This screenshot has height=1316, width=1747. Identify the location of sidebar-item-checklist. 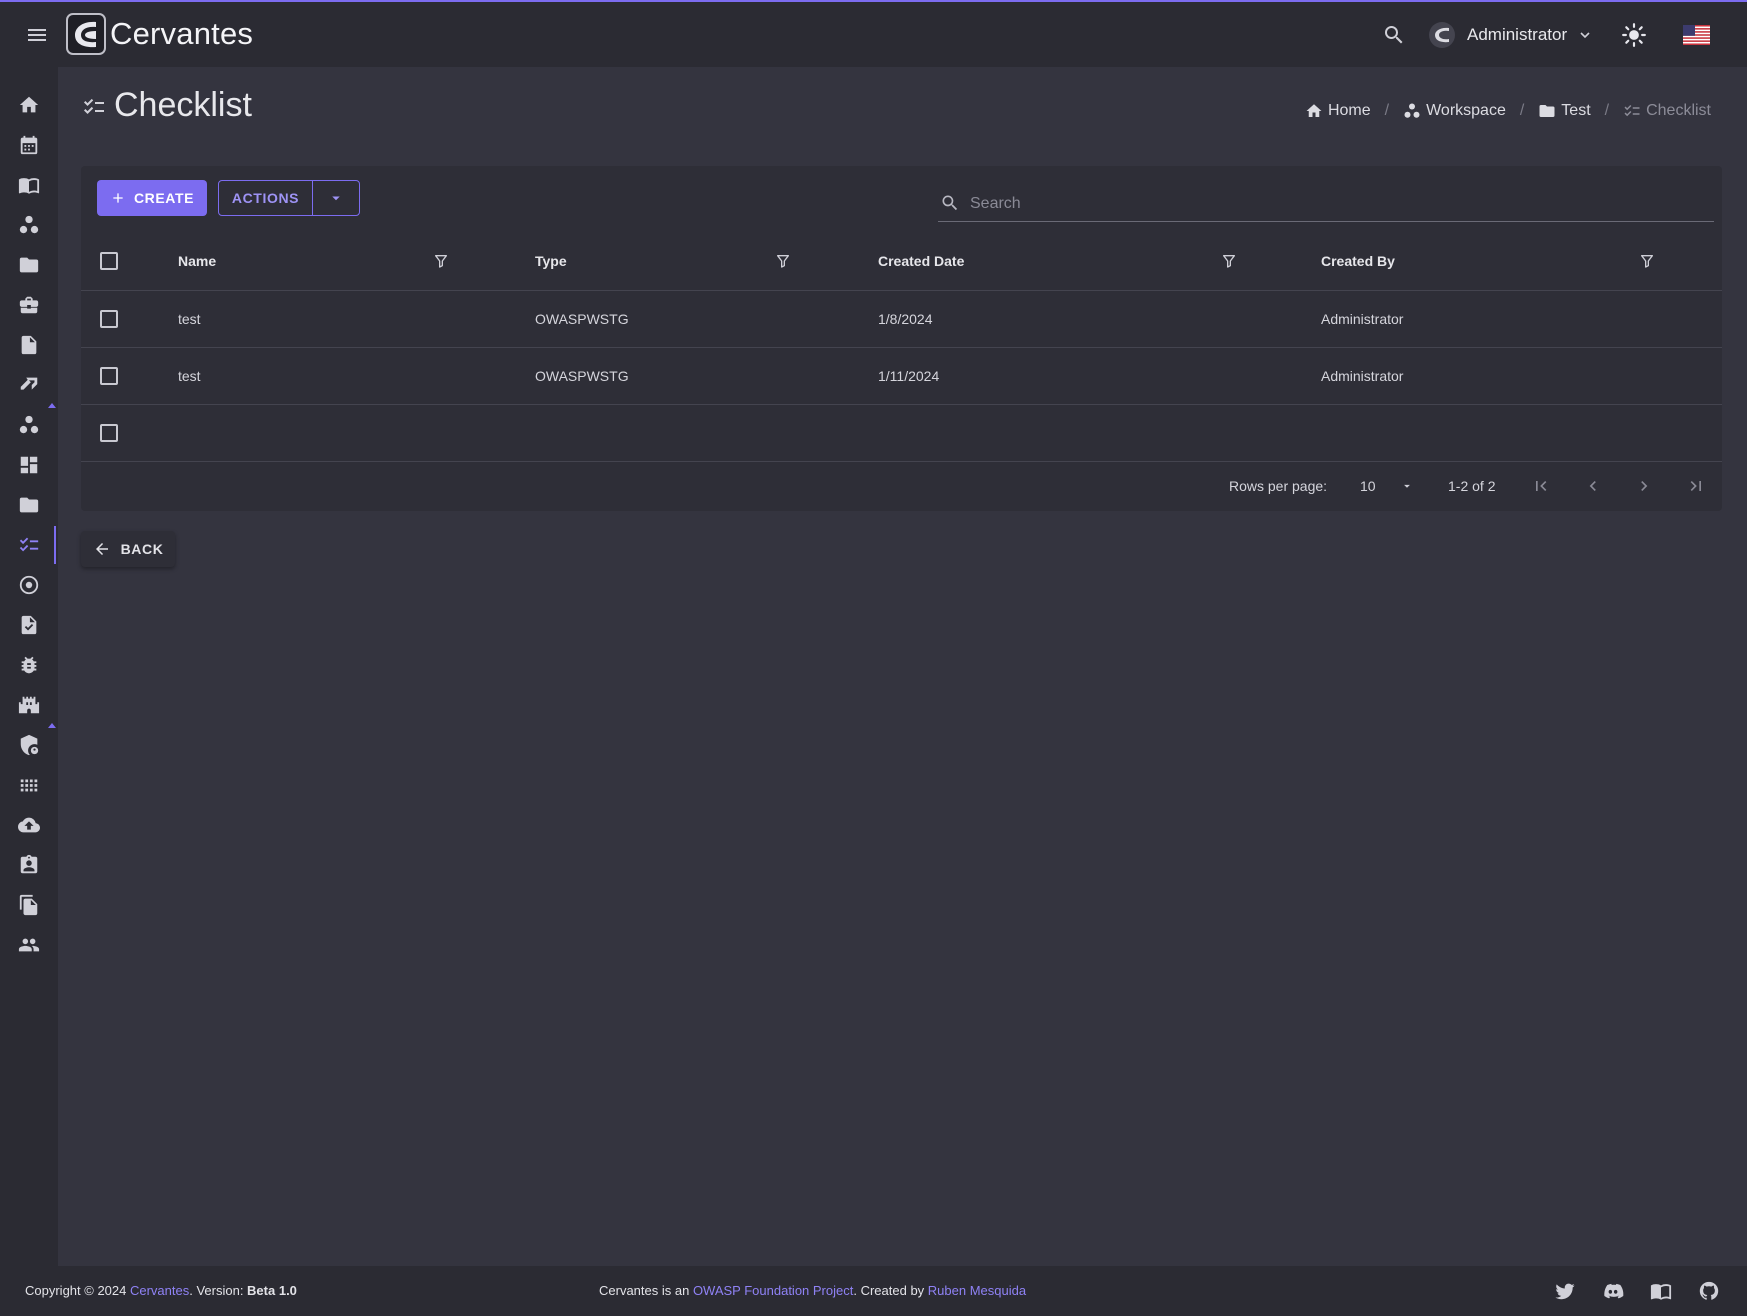
(29, 545).